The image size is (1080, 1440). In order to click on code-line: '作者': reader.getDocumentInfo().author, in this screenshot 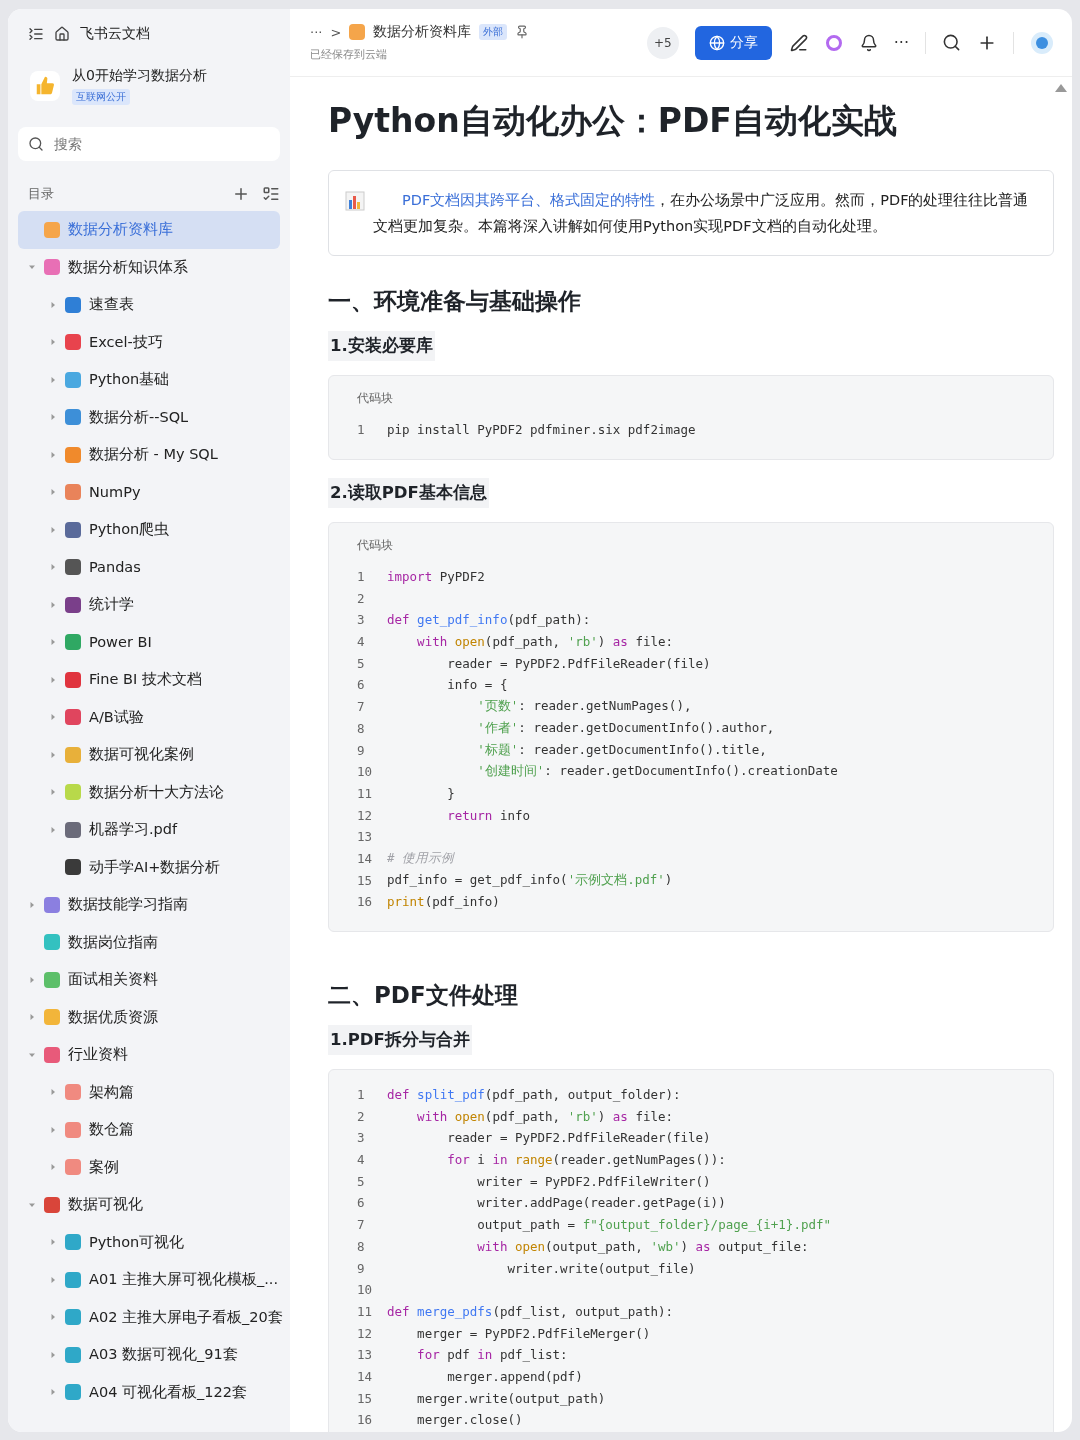, I will do `click(625, 728)`.